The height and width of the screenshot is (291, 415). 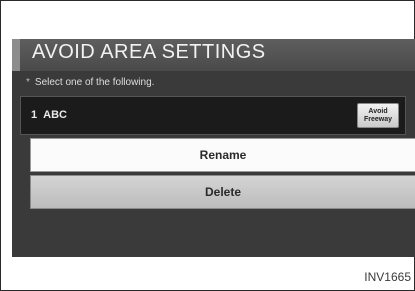 What do you see at coordinates (213, 115) in the screenshot?
I see `avoid-area-list-item: 1 ABC Avoid Freeway` at bounding box center [213, 115].